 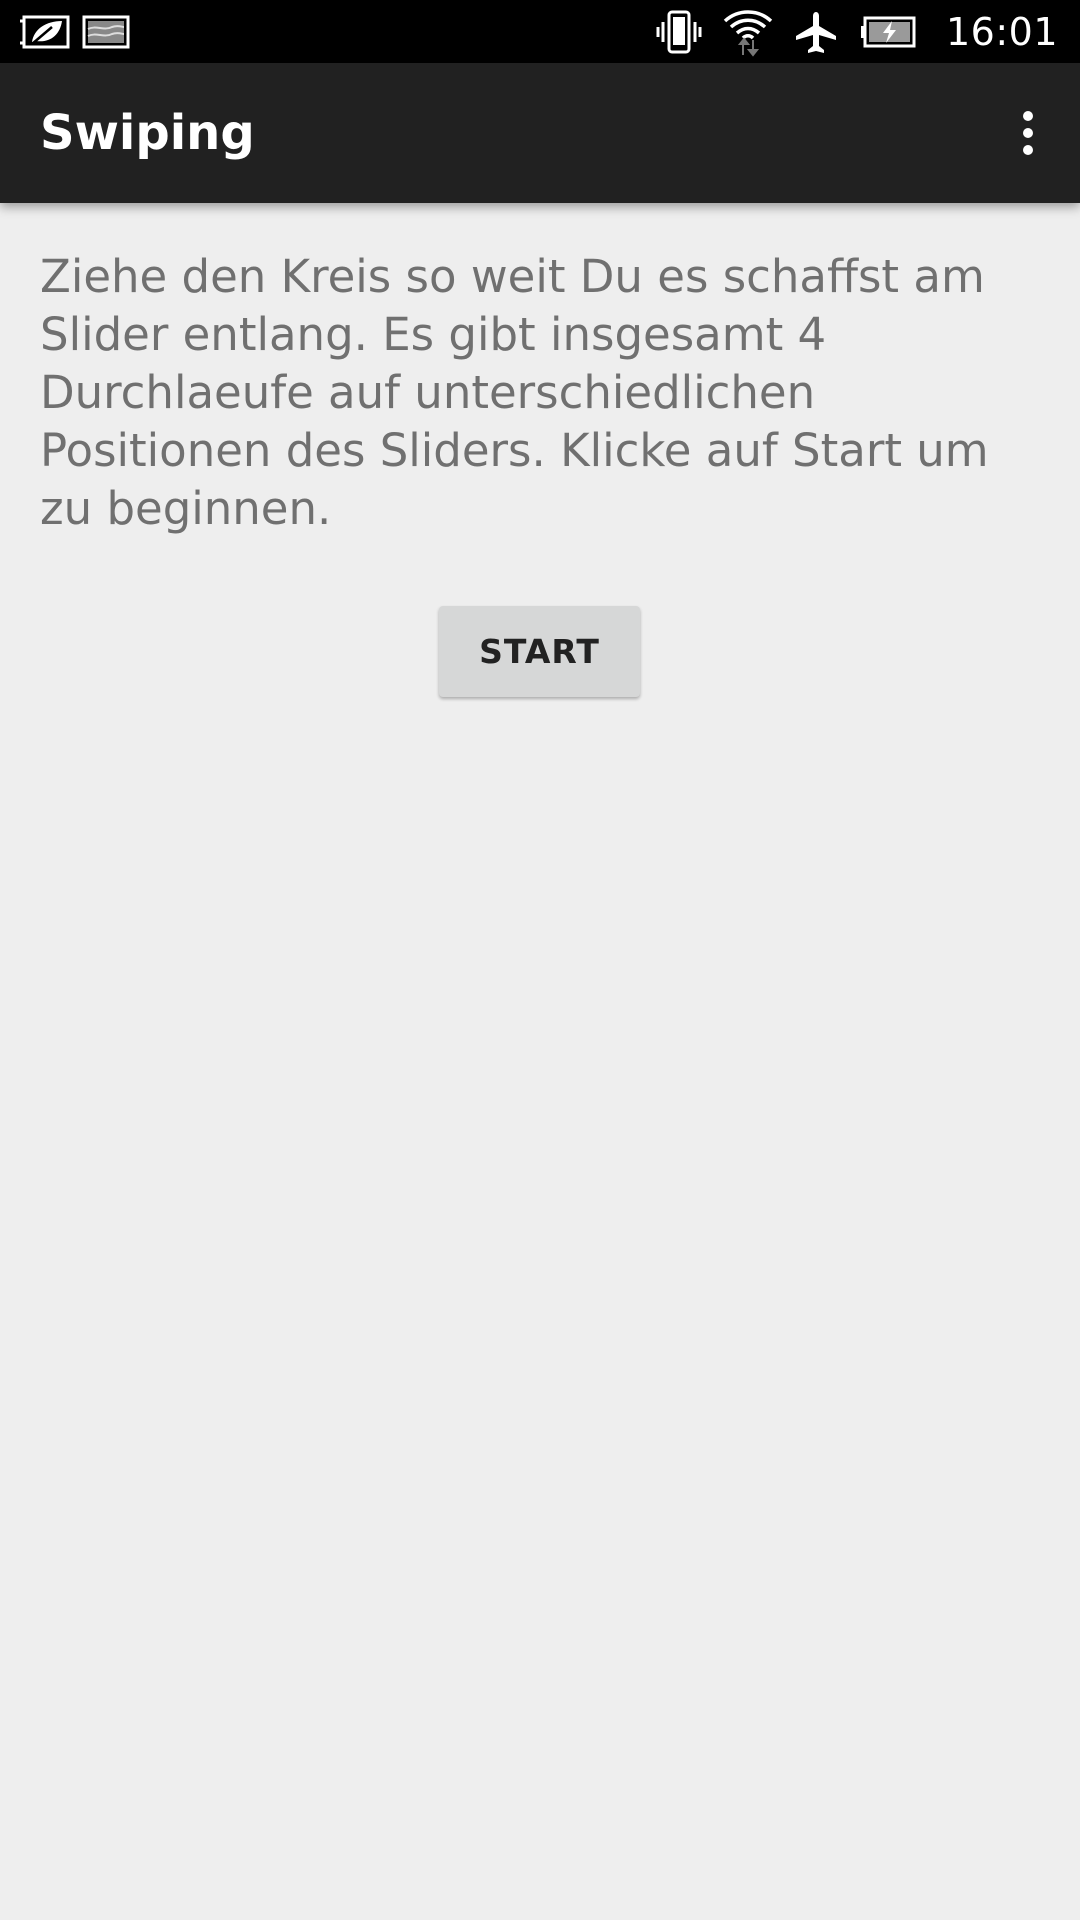 What do you see at coordinates (748, 32) in the screenshot?
I see `wifi-icon` at bounding box center [748, 32].